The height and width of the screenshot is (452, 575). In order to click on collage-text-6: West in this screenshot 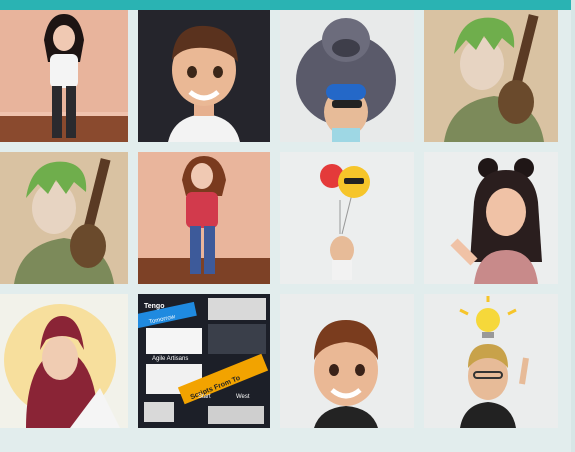, I will do `click(243, 397)`.